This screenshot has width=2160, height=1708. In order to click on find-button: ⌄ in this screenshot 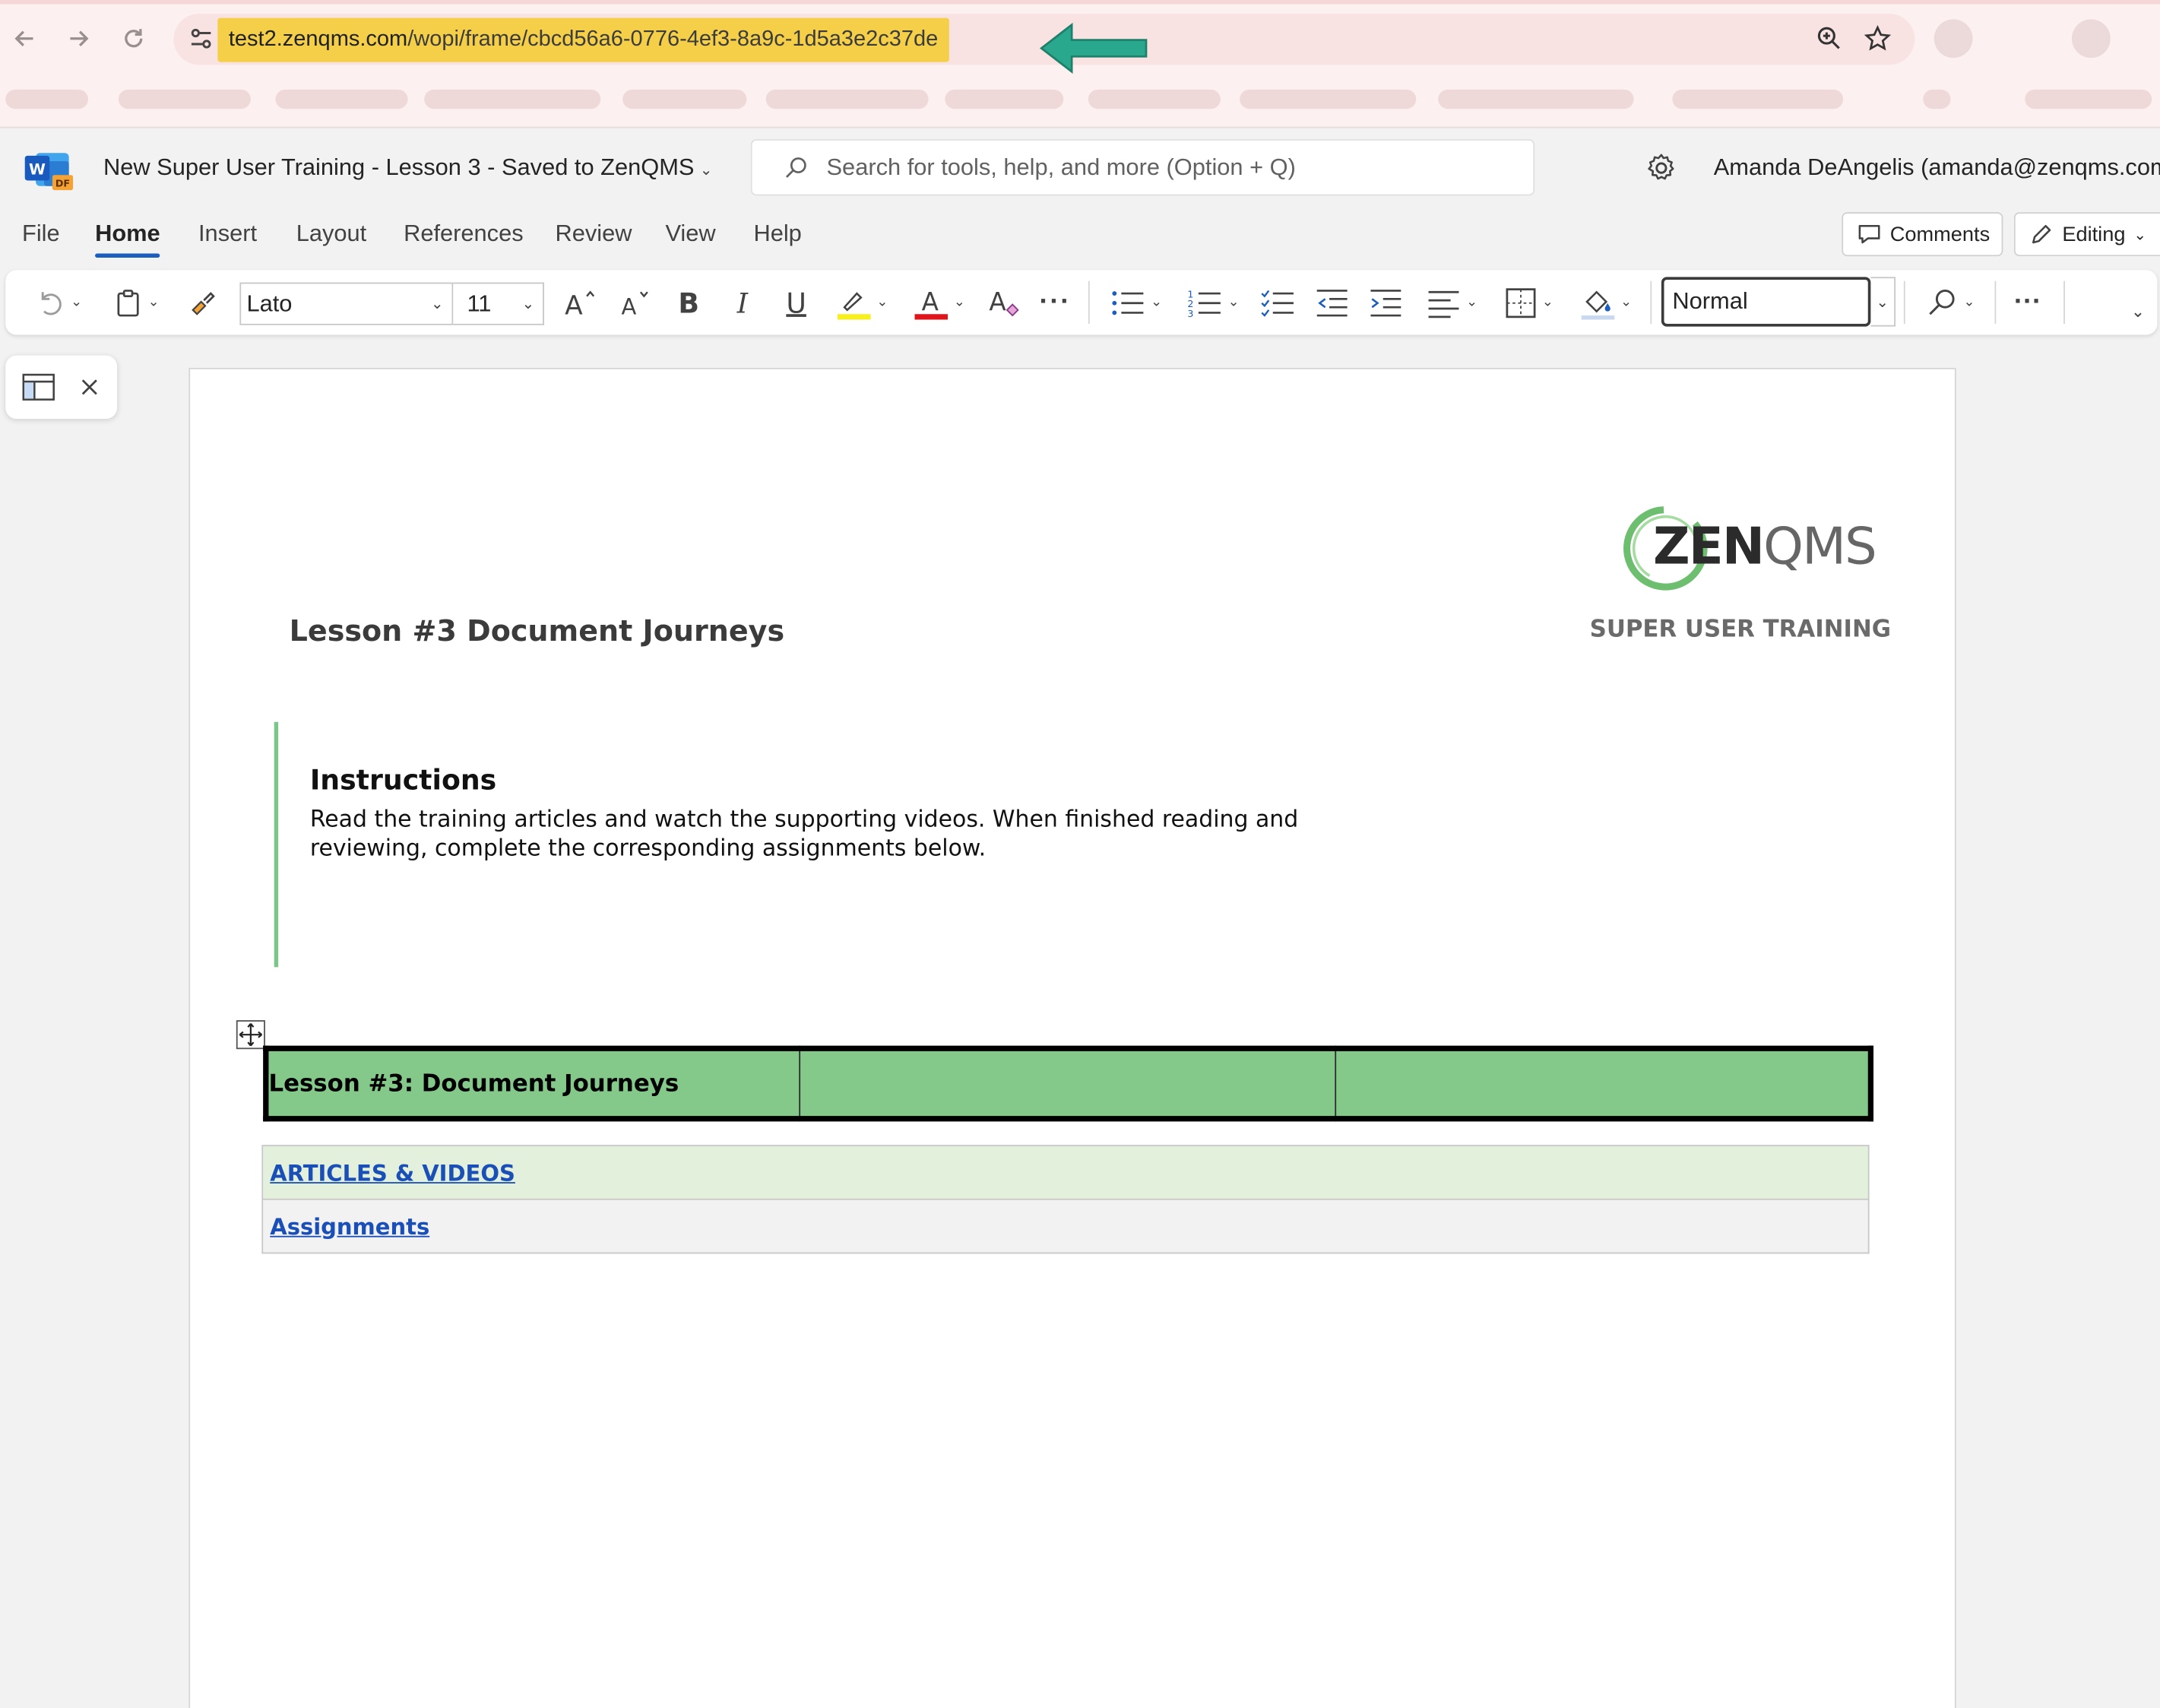, I will do `click(1951, 302)`.